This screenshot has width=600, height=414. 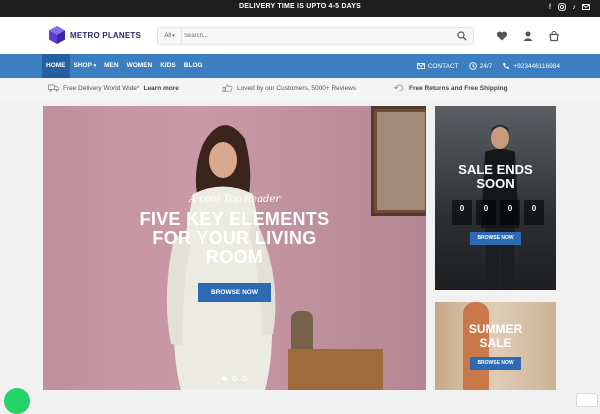 I want to click on nav-item-women: WOMEN, so click(x=140, y=66).